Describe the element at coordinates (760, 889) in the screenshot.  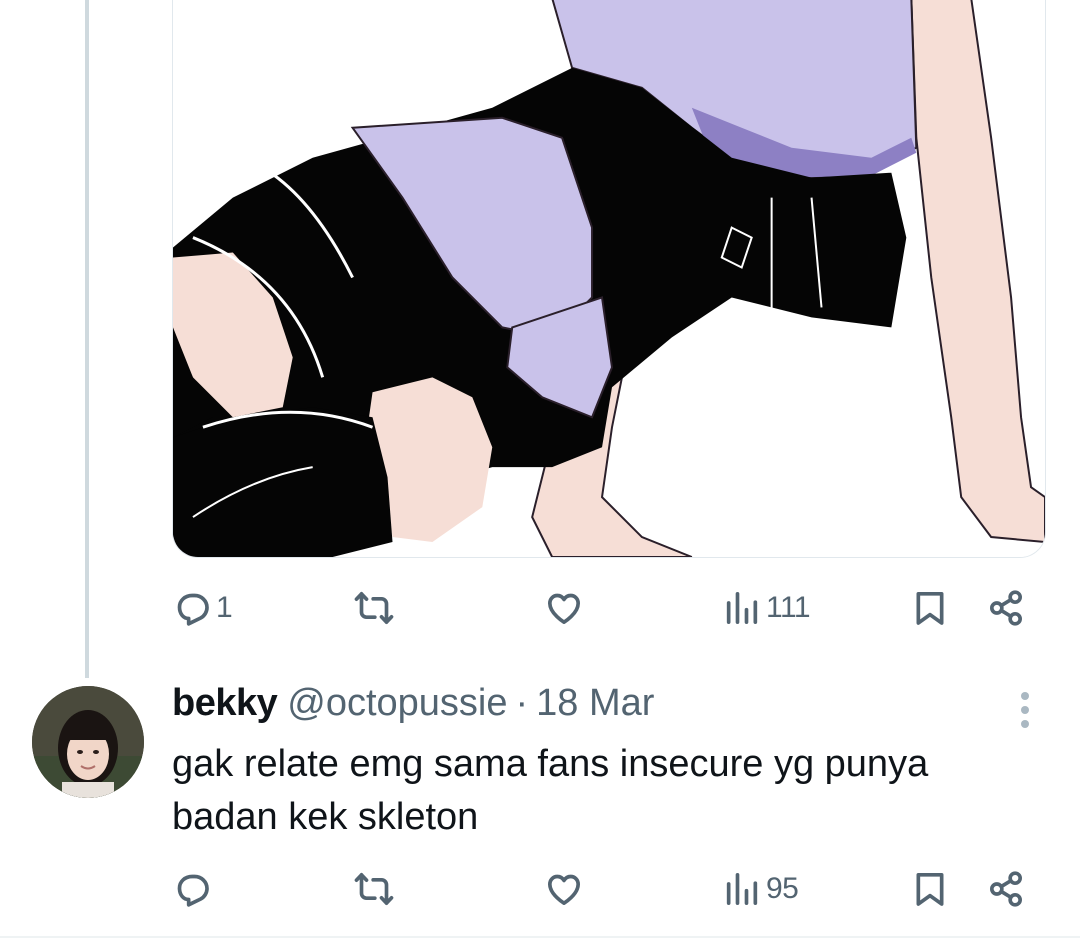
I see `views-button: 95` at that location.